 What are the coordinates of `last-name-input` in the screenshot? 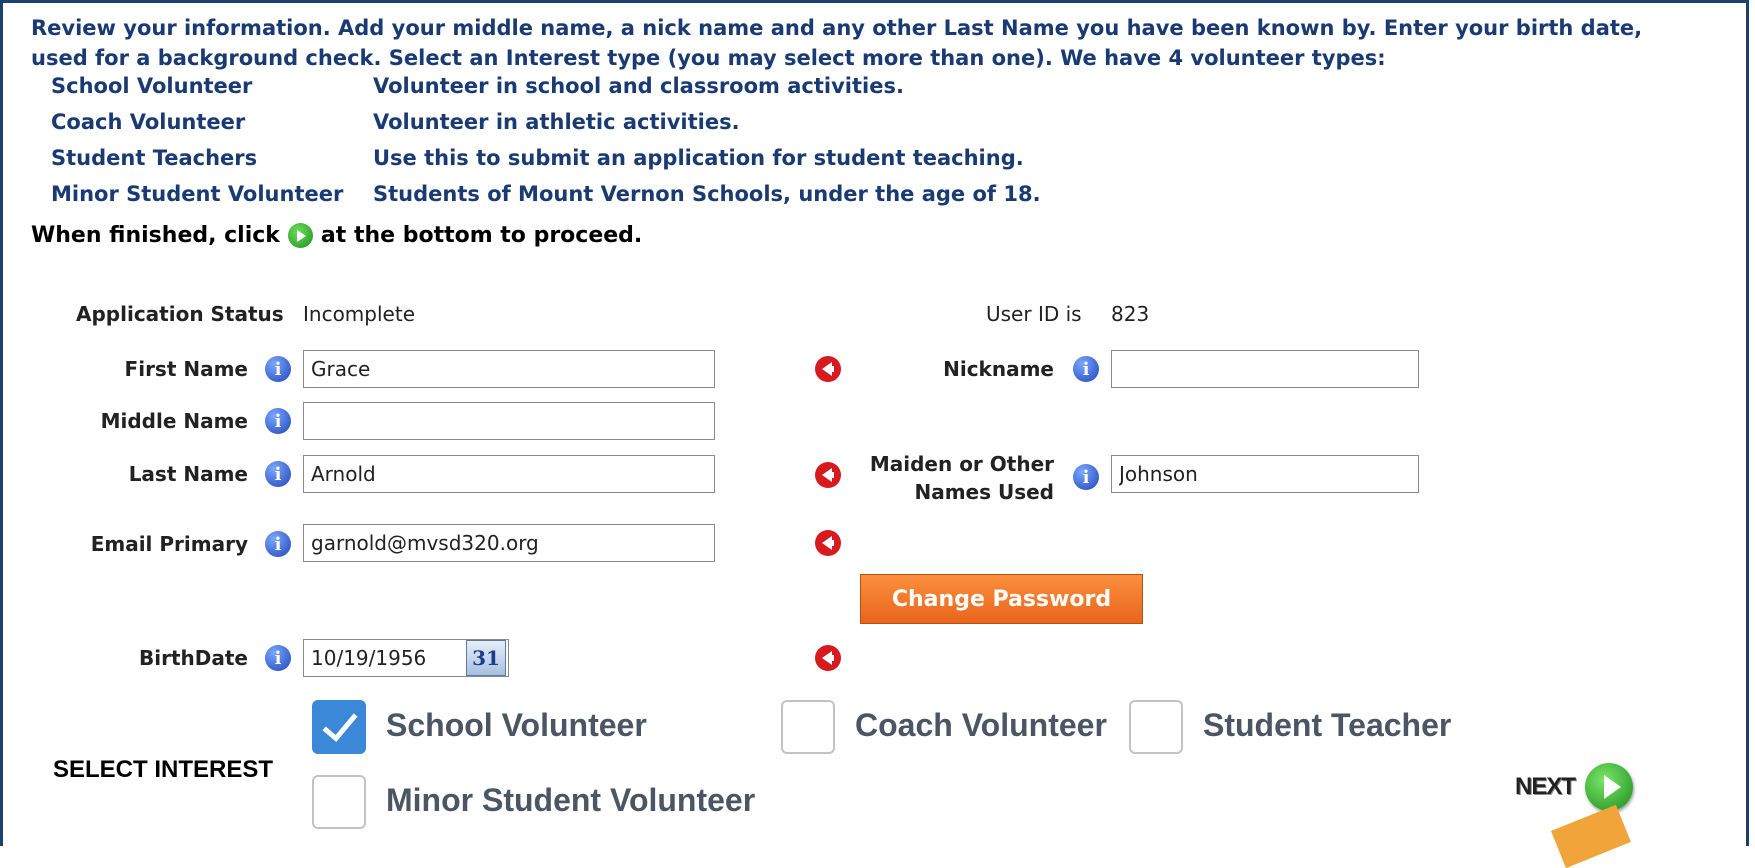 It's located at (509, 474).